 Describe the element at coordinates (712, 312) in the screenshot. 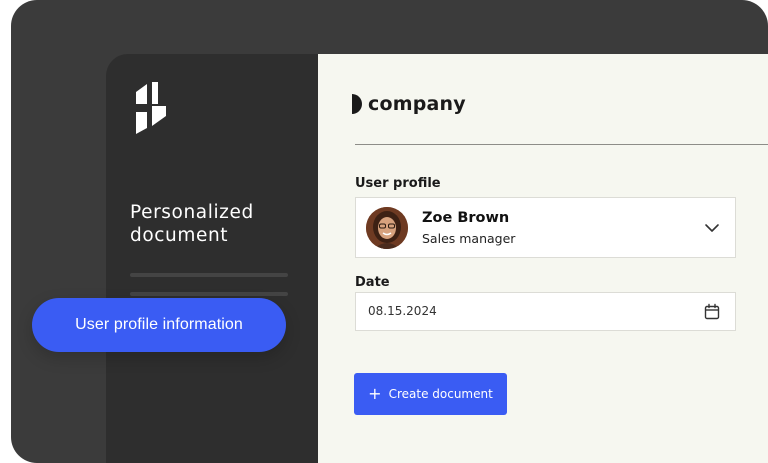

I see `calendar-icon` at that location.